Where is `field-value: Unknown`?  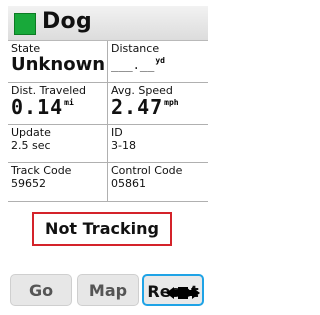 field-value: Unknown is located at coordinates (58, 64).